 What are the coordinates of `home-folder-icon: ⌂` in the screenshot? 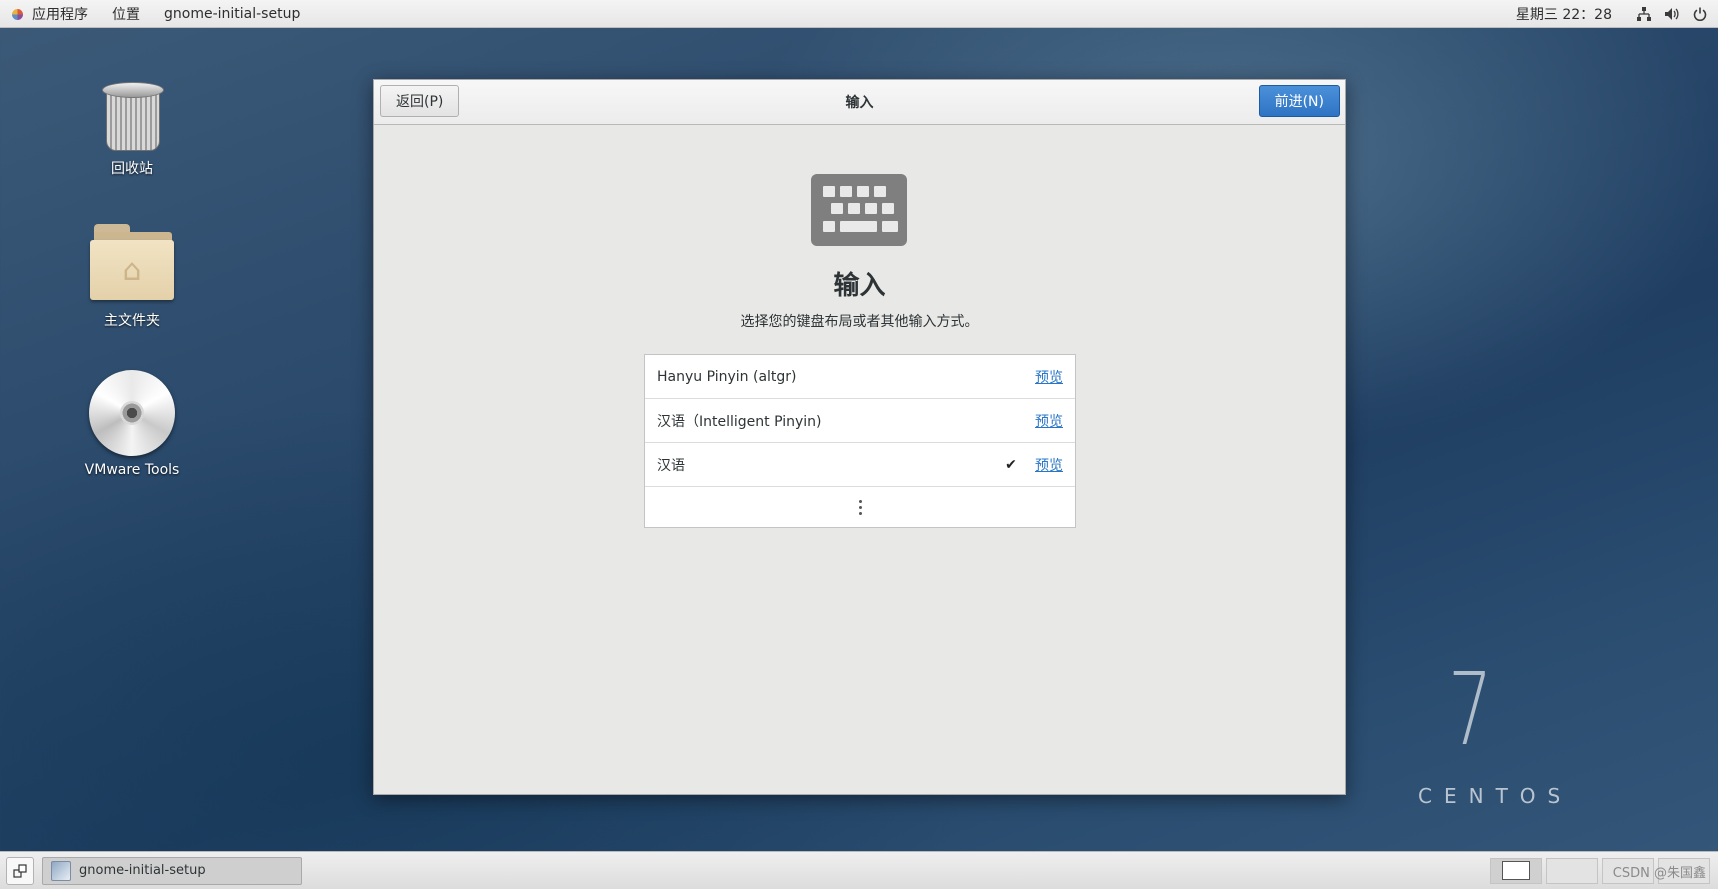 It's located at (132, 264).